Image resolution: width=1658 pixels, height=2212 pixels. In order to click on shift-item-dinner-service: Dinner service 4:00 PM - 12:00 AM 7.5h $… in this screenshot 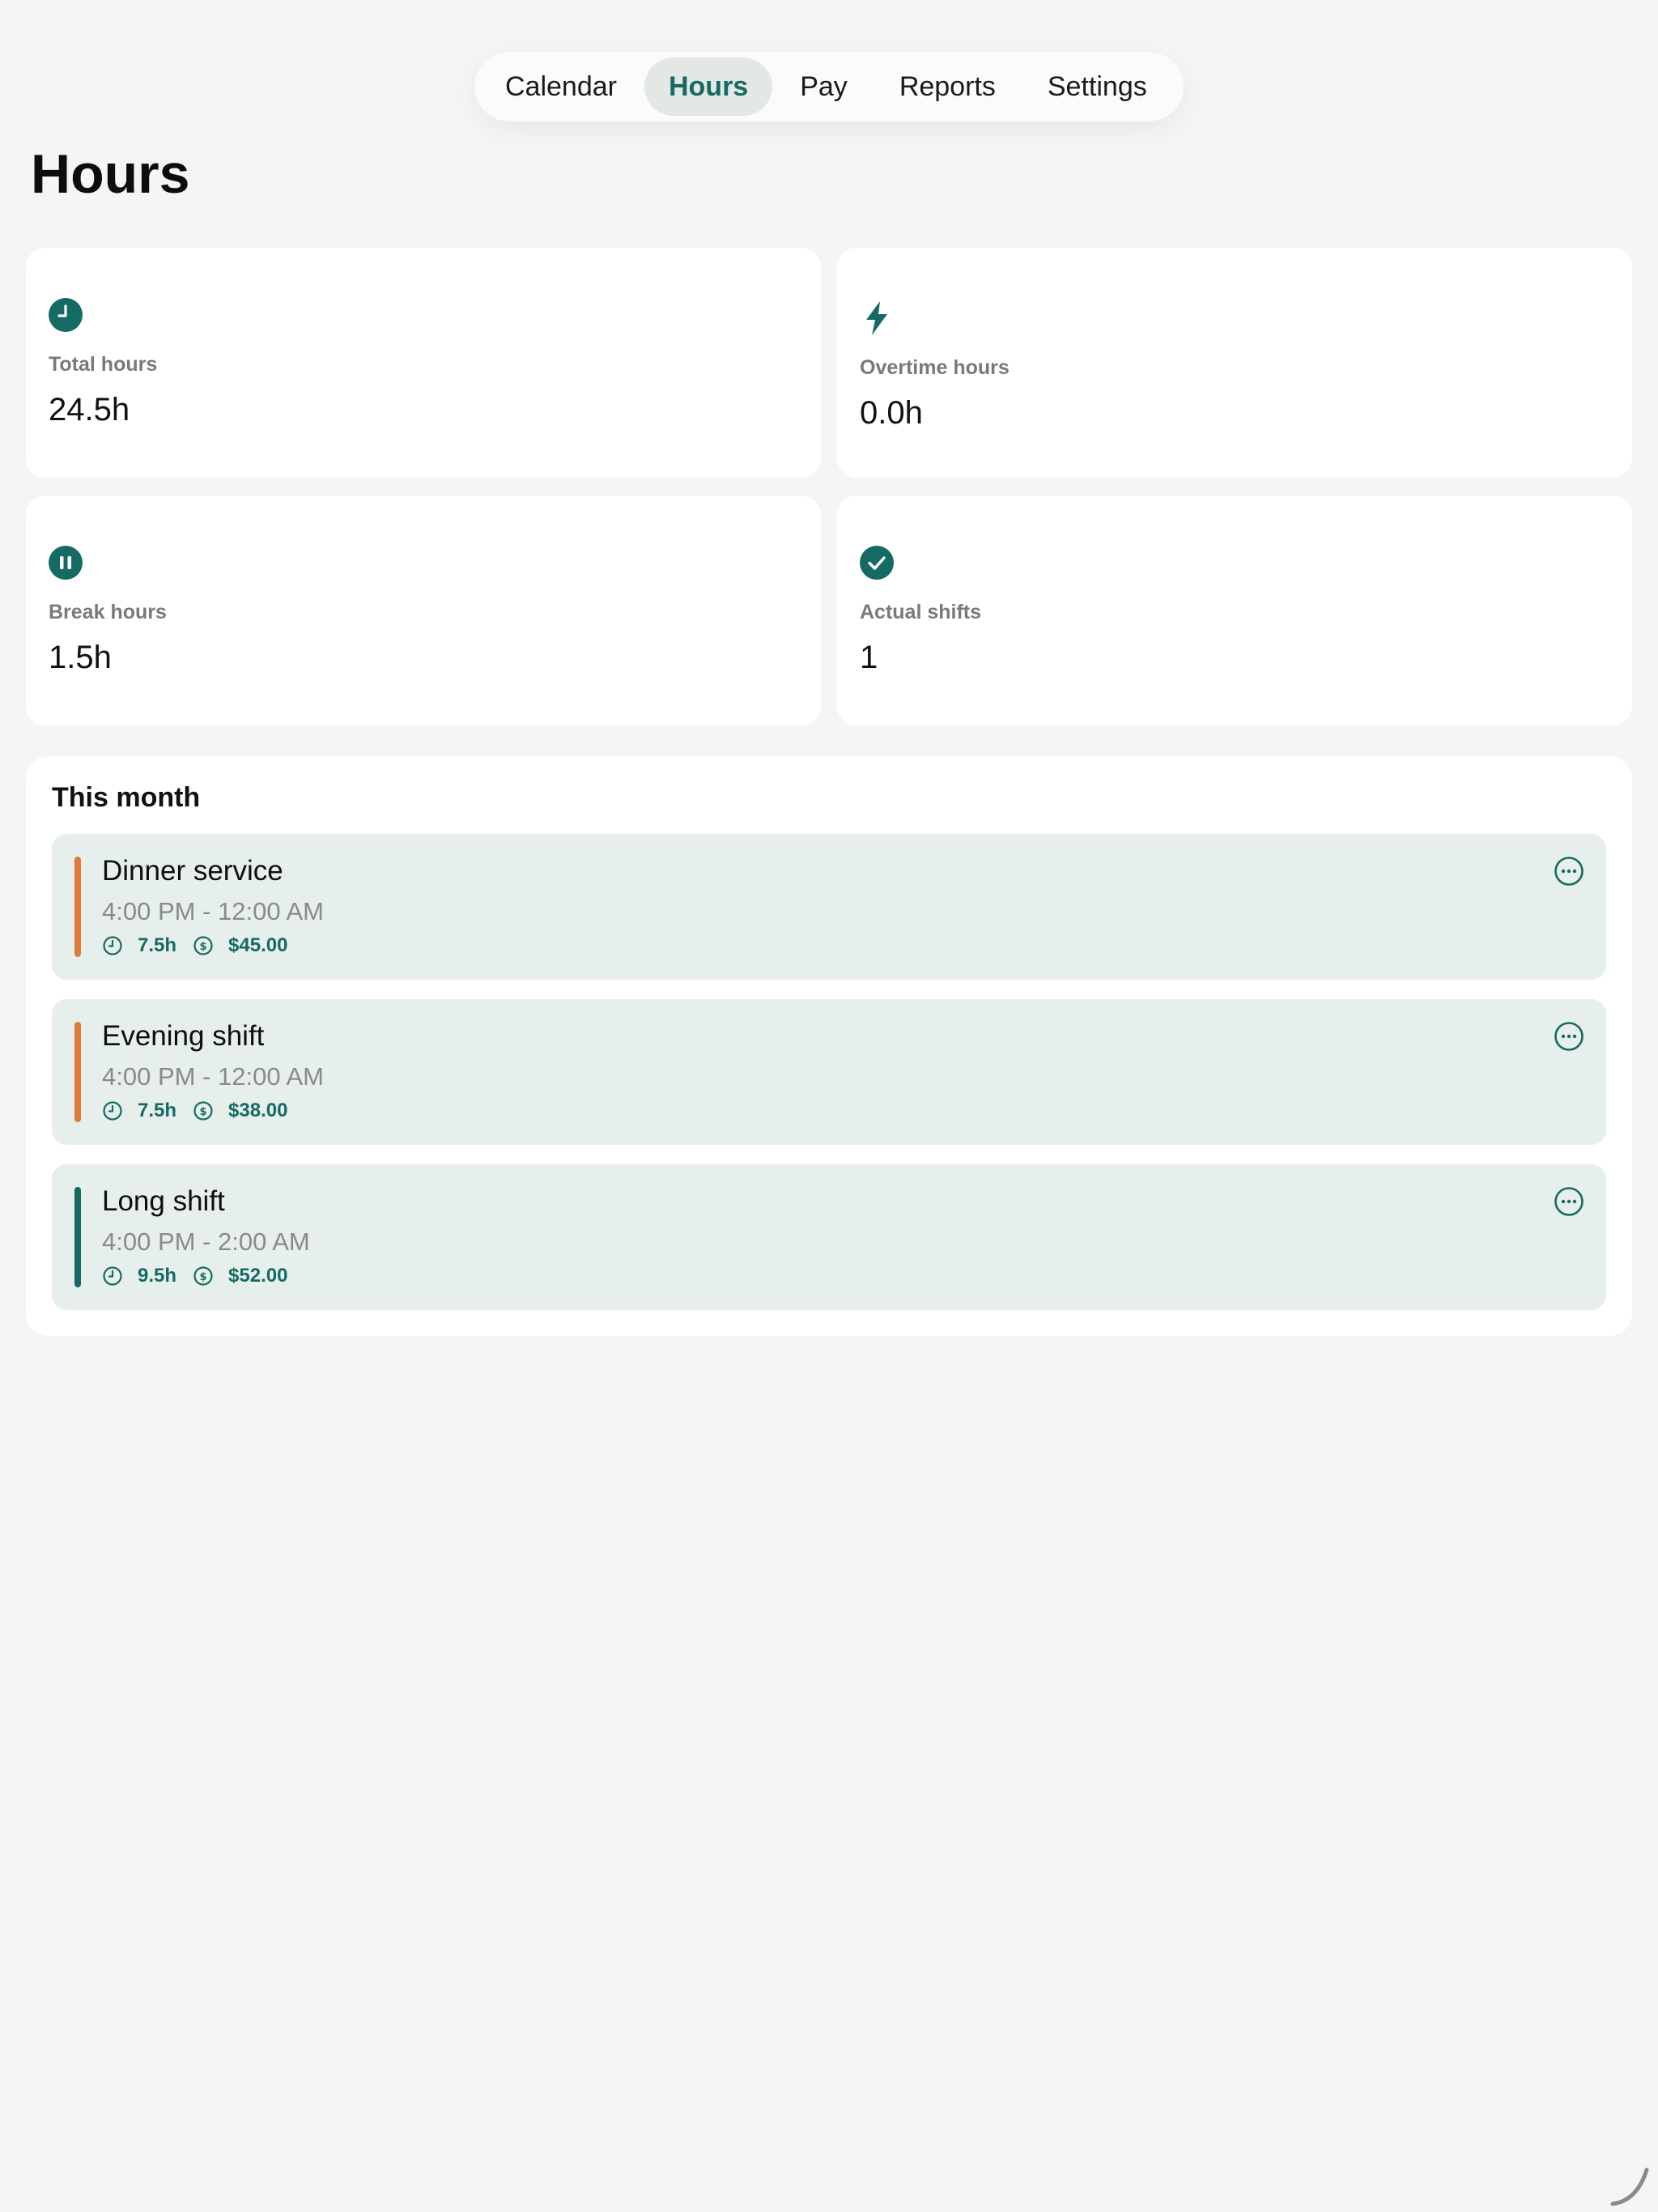, I will do `click(829, 907)`.